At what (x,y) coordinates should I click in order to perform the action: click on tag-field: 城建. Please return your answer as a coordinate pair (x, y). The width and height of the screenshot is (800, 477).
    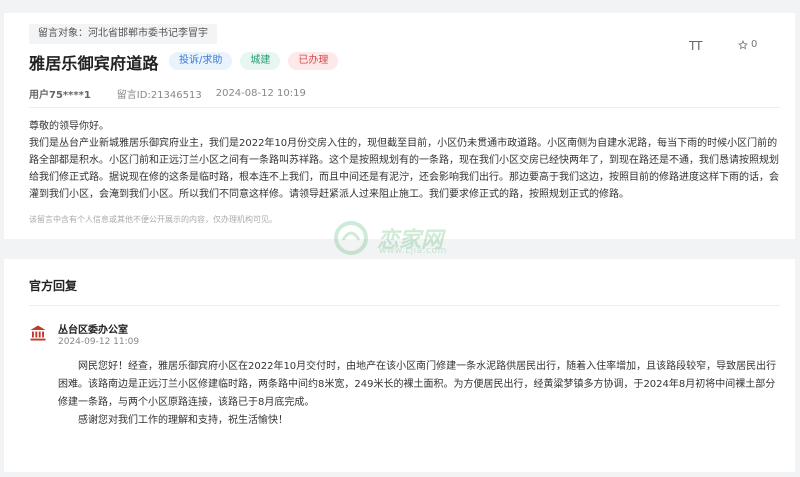
    Looking at the image, I should click on (260, 61).